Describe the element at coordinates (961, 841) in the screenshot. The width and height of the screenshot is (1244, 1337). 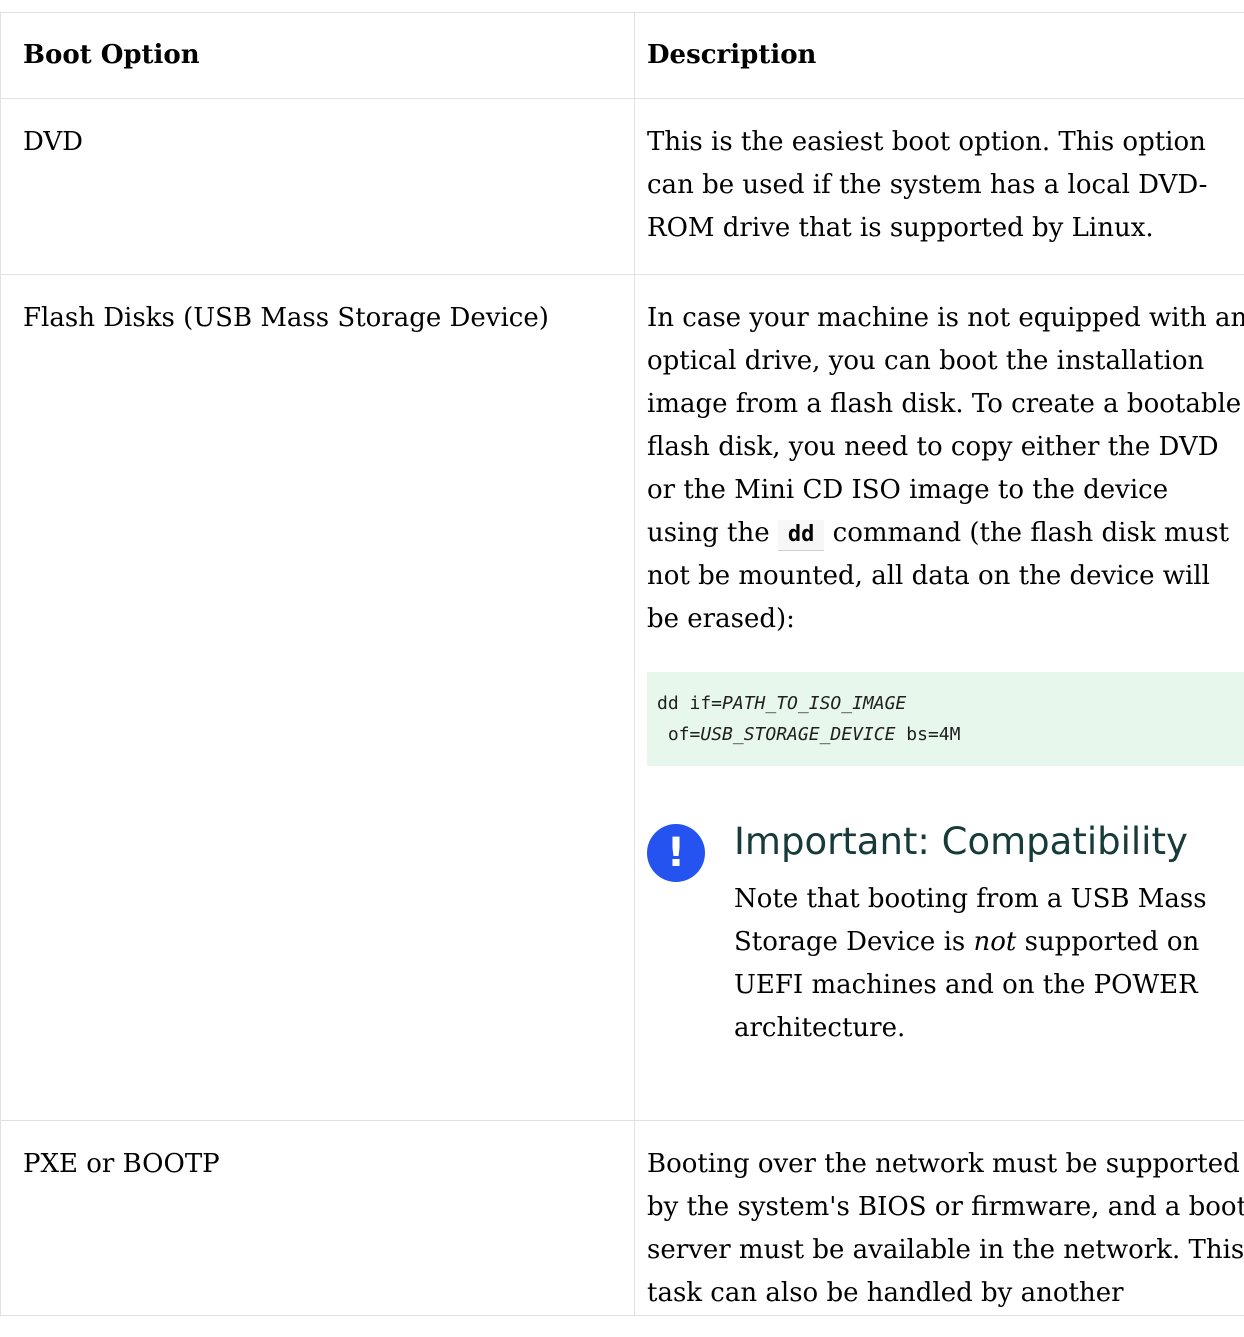
I see `admonition-title: Important: Compatibility` at that location.